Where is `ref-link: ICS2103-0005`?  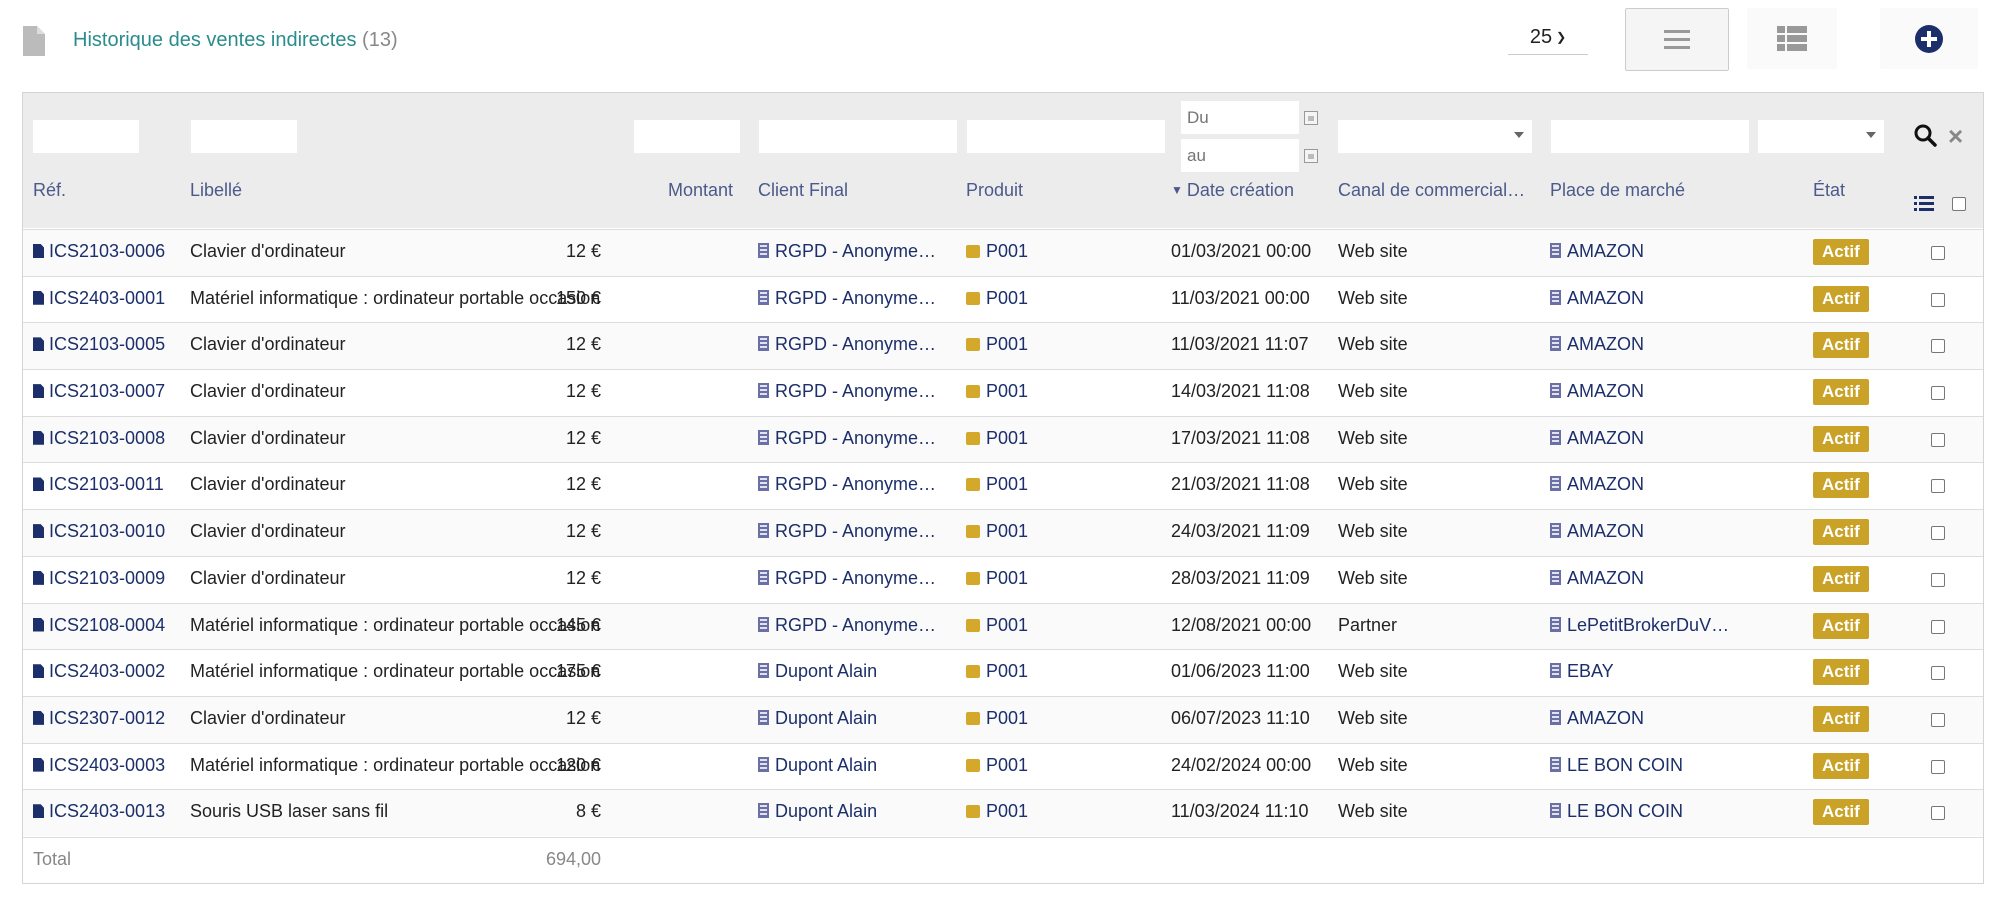 ref-link: ICS2103-0005 is located at coordinates (99, 344).